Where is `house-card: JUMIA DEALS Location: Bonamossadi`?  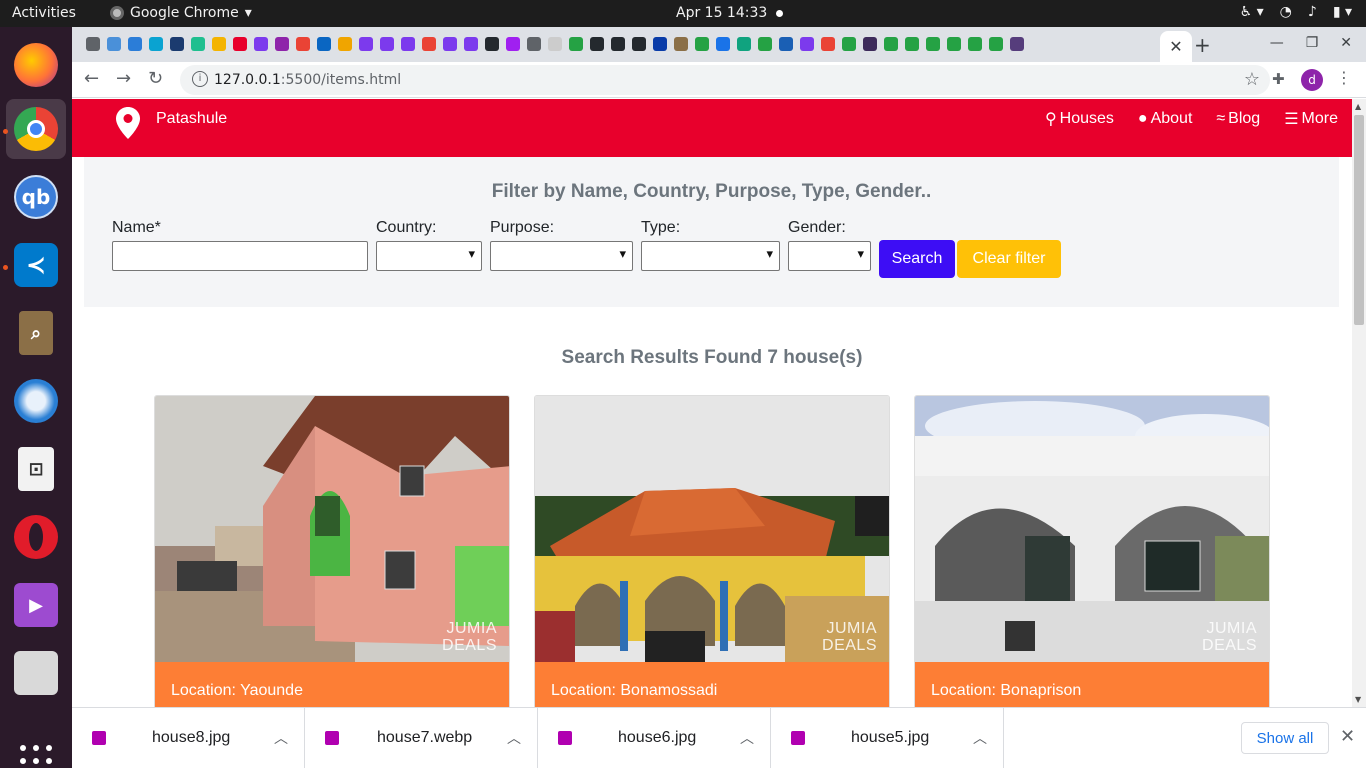 house-card: JUMIA DEALS Location: Bonamossadi is located at coordinates (712, 551).